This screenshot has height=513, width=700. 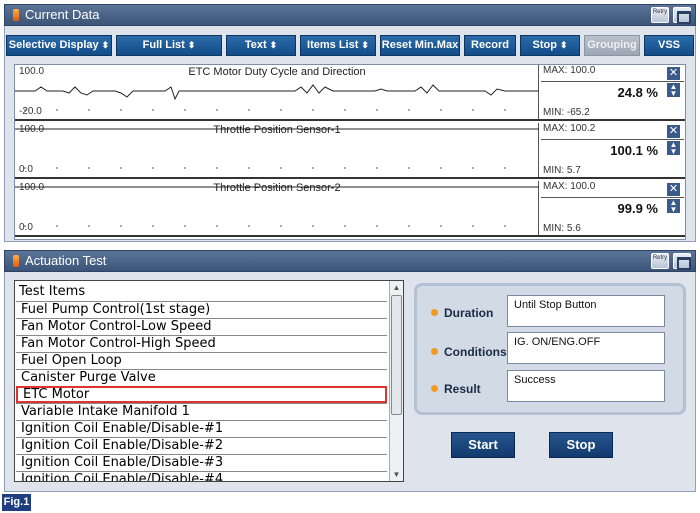 What do you see at coordinates (52, 291) in the screenshot?
I see `list-header: Test Items` at bounding box center [52, 291].